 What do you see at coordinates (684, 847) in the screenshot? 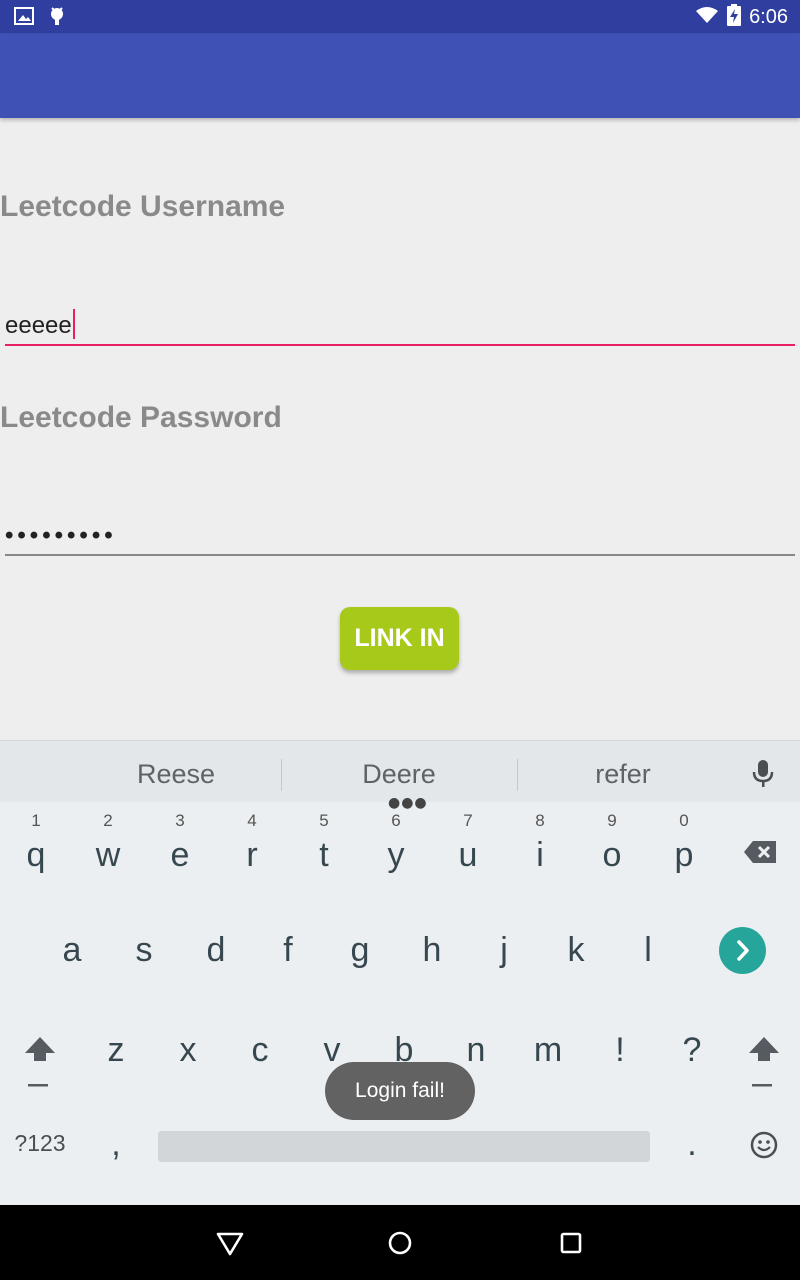
I see `key-p: 0p` at bounding box center [684, 847].